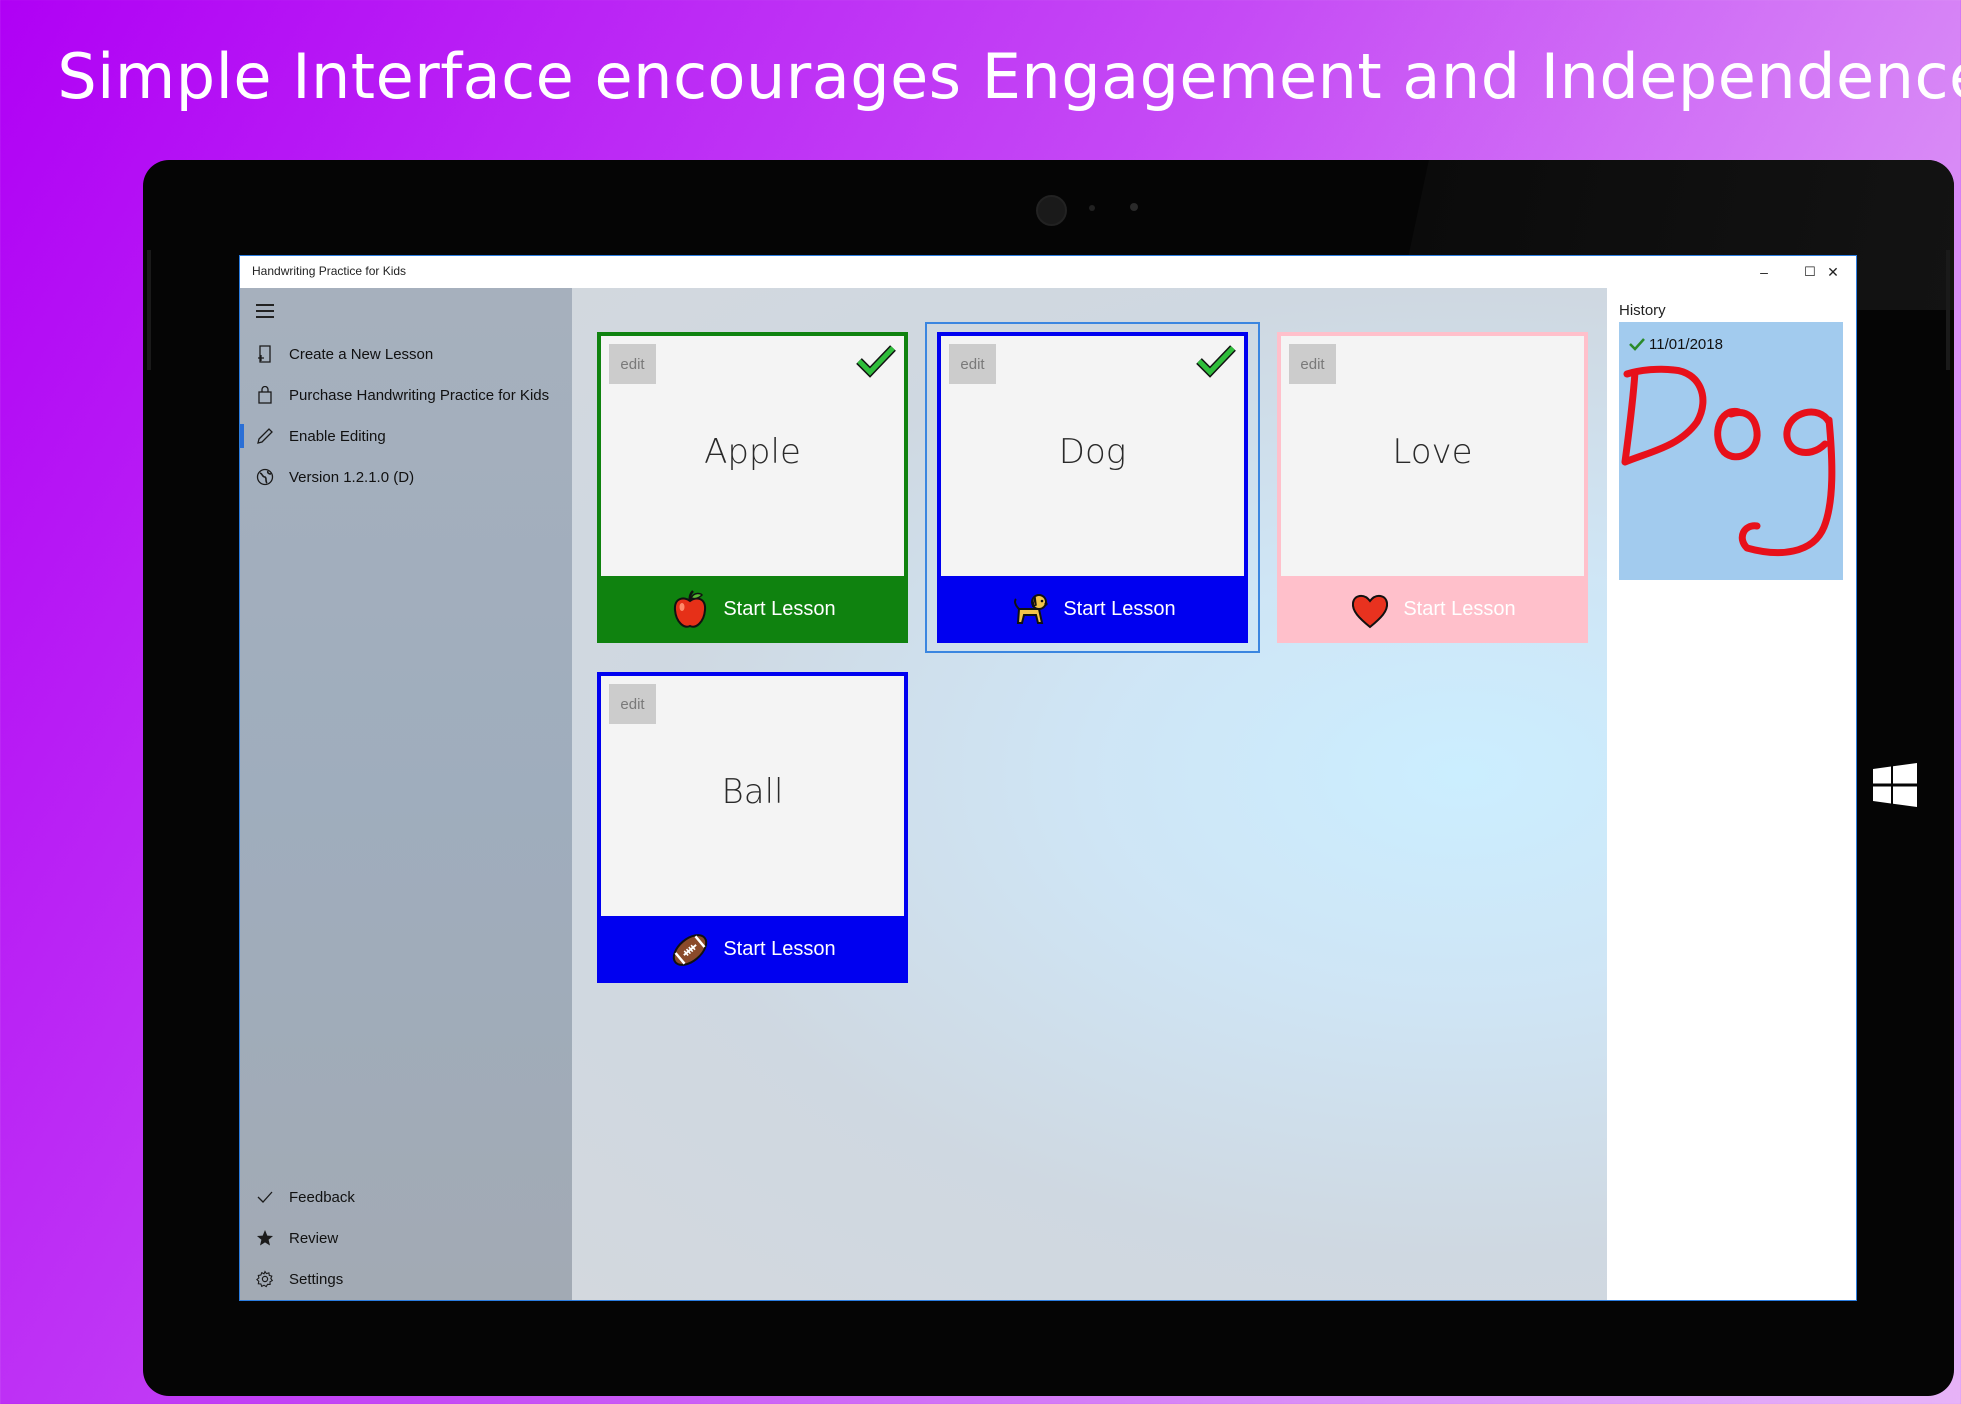 Image resolution: width=1961 pixels, height=1404 pixels. What do you see at coordinates (690, 608) in the screenshot?
I see `apple-icon` at bounding box center [690, 608].